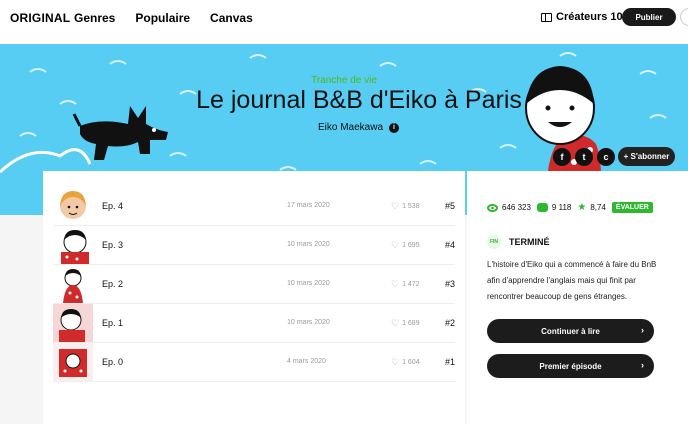 The width and height of the screenshot is (688, 424). I want to click on first-episode-button: Premier épisode ›, so click(570, 366).